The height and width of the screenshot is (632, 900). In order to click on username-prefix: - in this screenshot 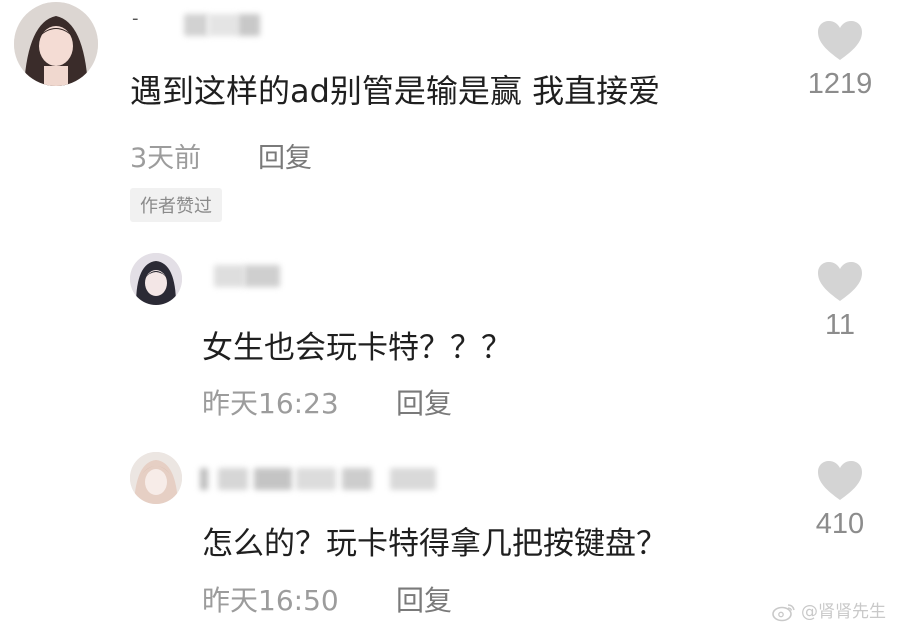, I will do `click(135, 18)`.